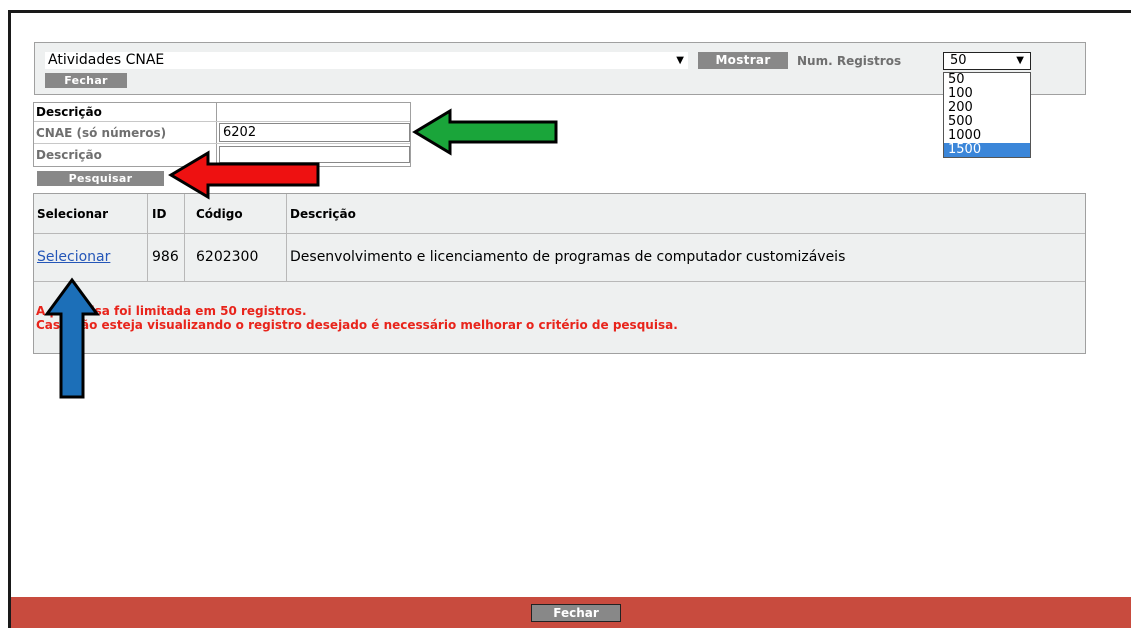 Image resolution: width=1131 pixels, height=628 pixels. What do you see at coordinates (987, 94) in the screenshot?
I see `num-option: 100` at bounding box center [987, 94].